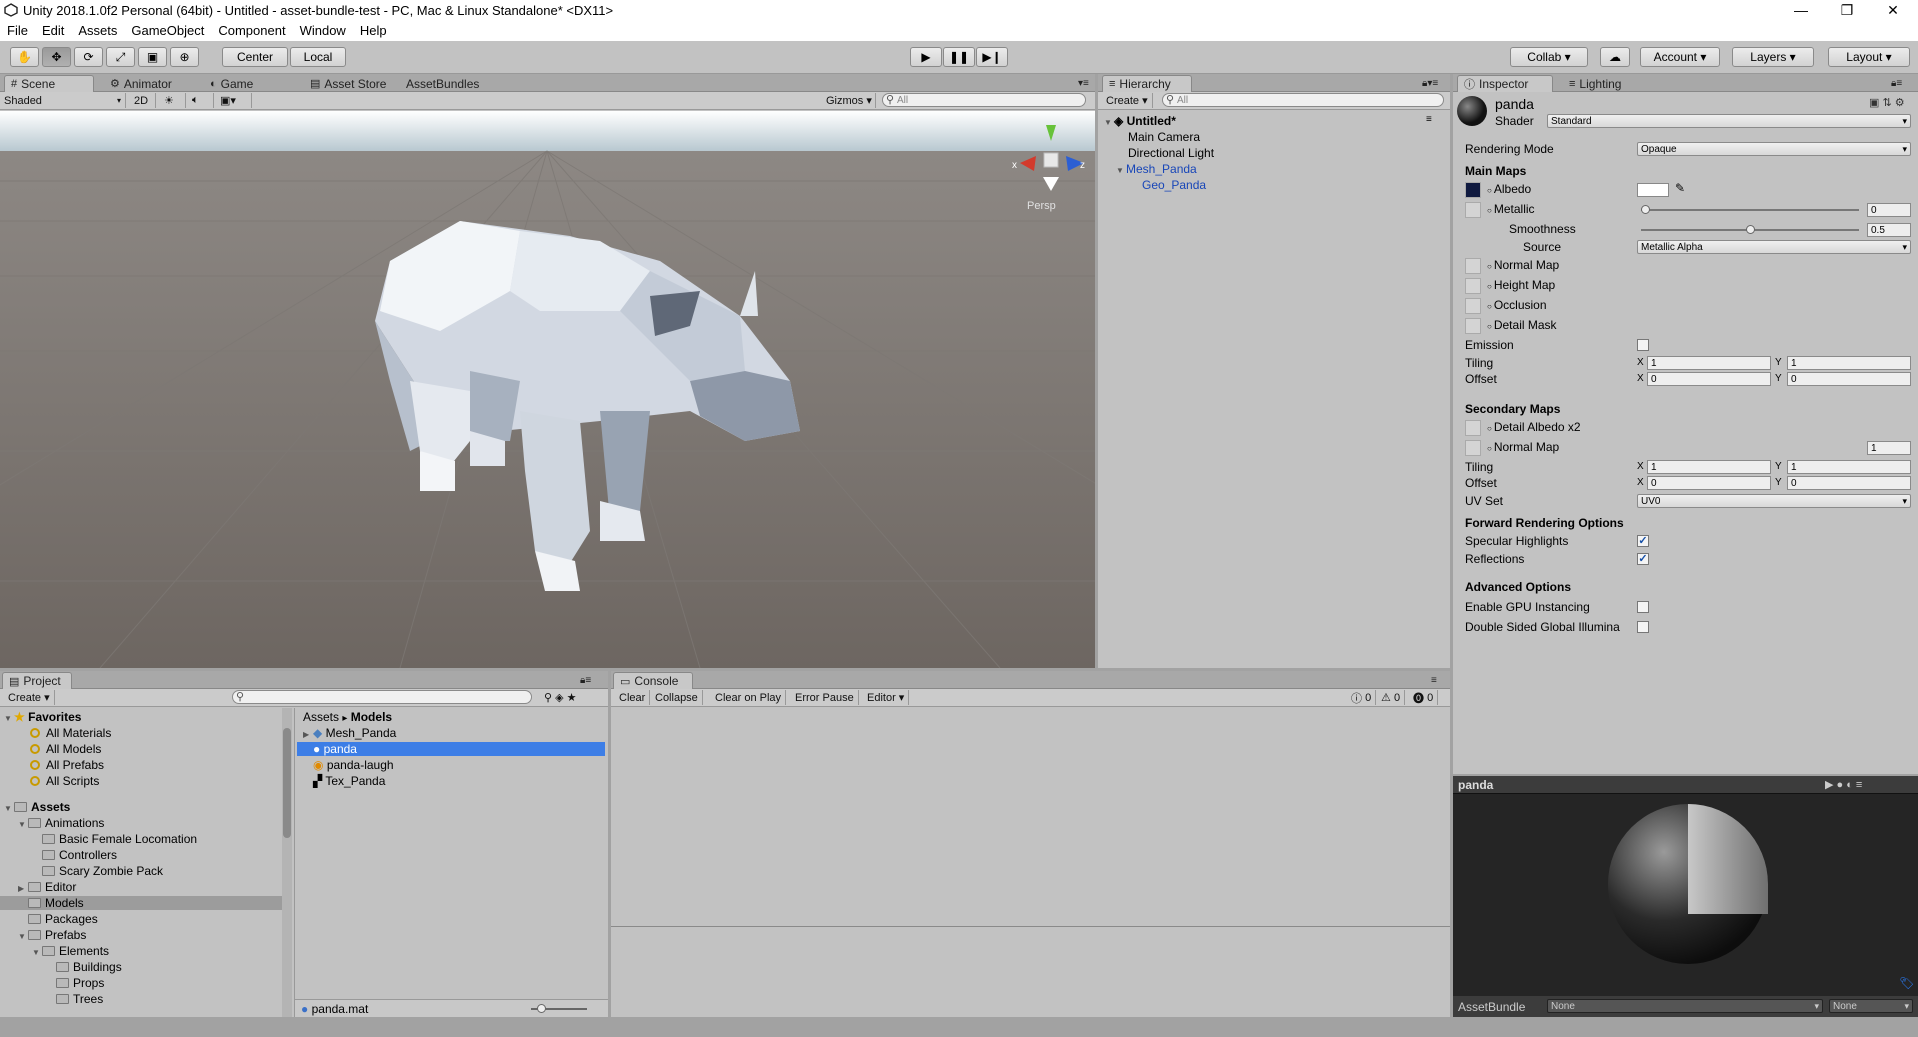 The width and height of the screenshot is (1918, 1037). I want to click on tree-item-buildings: Buildings, so click(84, 967).